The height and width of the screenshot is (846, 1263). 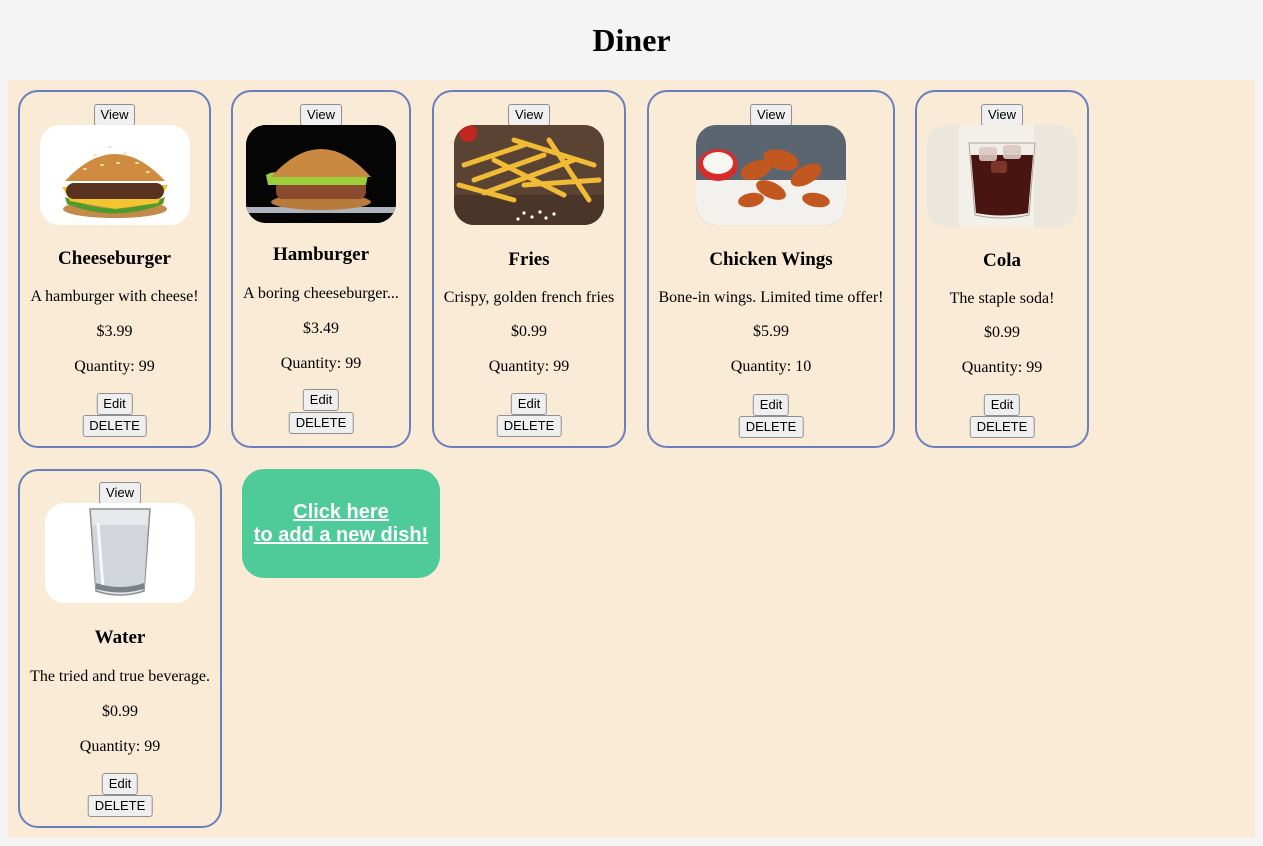 I want to click on cola-photo, so click(x=1002, y=176).